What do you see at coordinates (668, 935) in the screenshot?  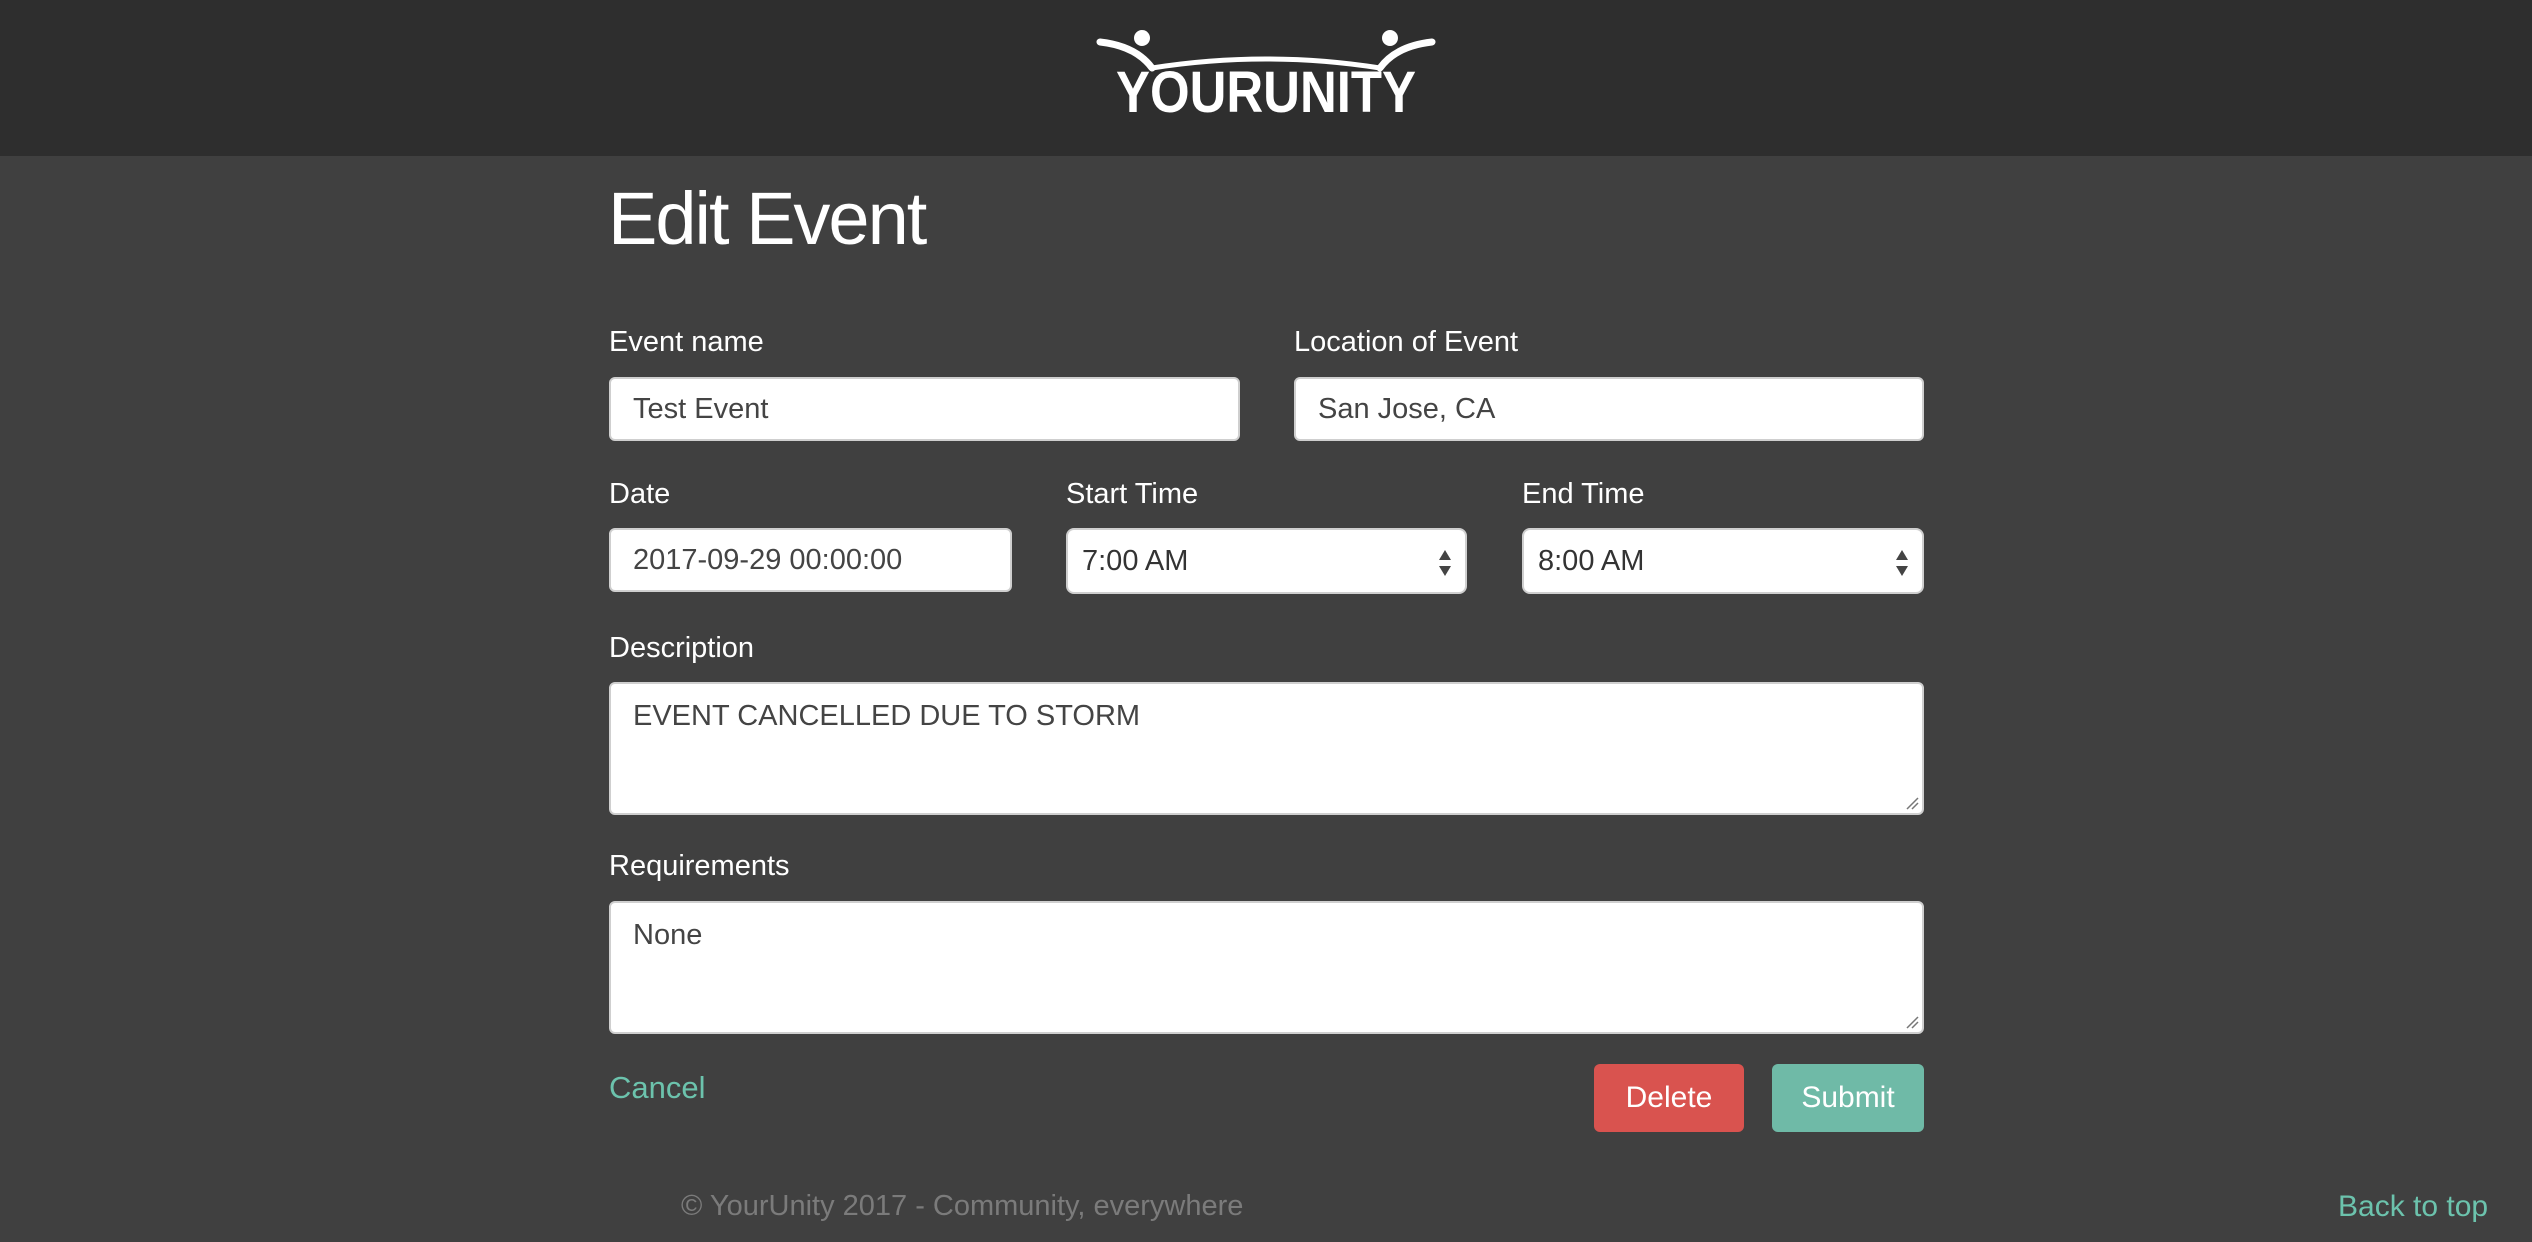 I see `requirements-value: None` at bounding box center [668, 935].